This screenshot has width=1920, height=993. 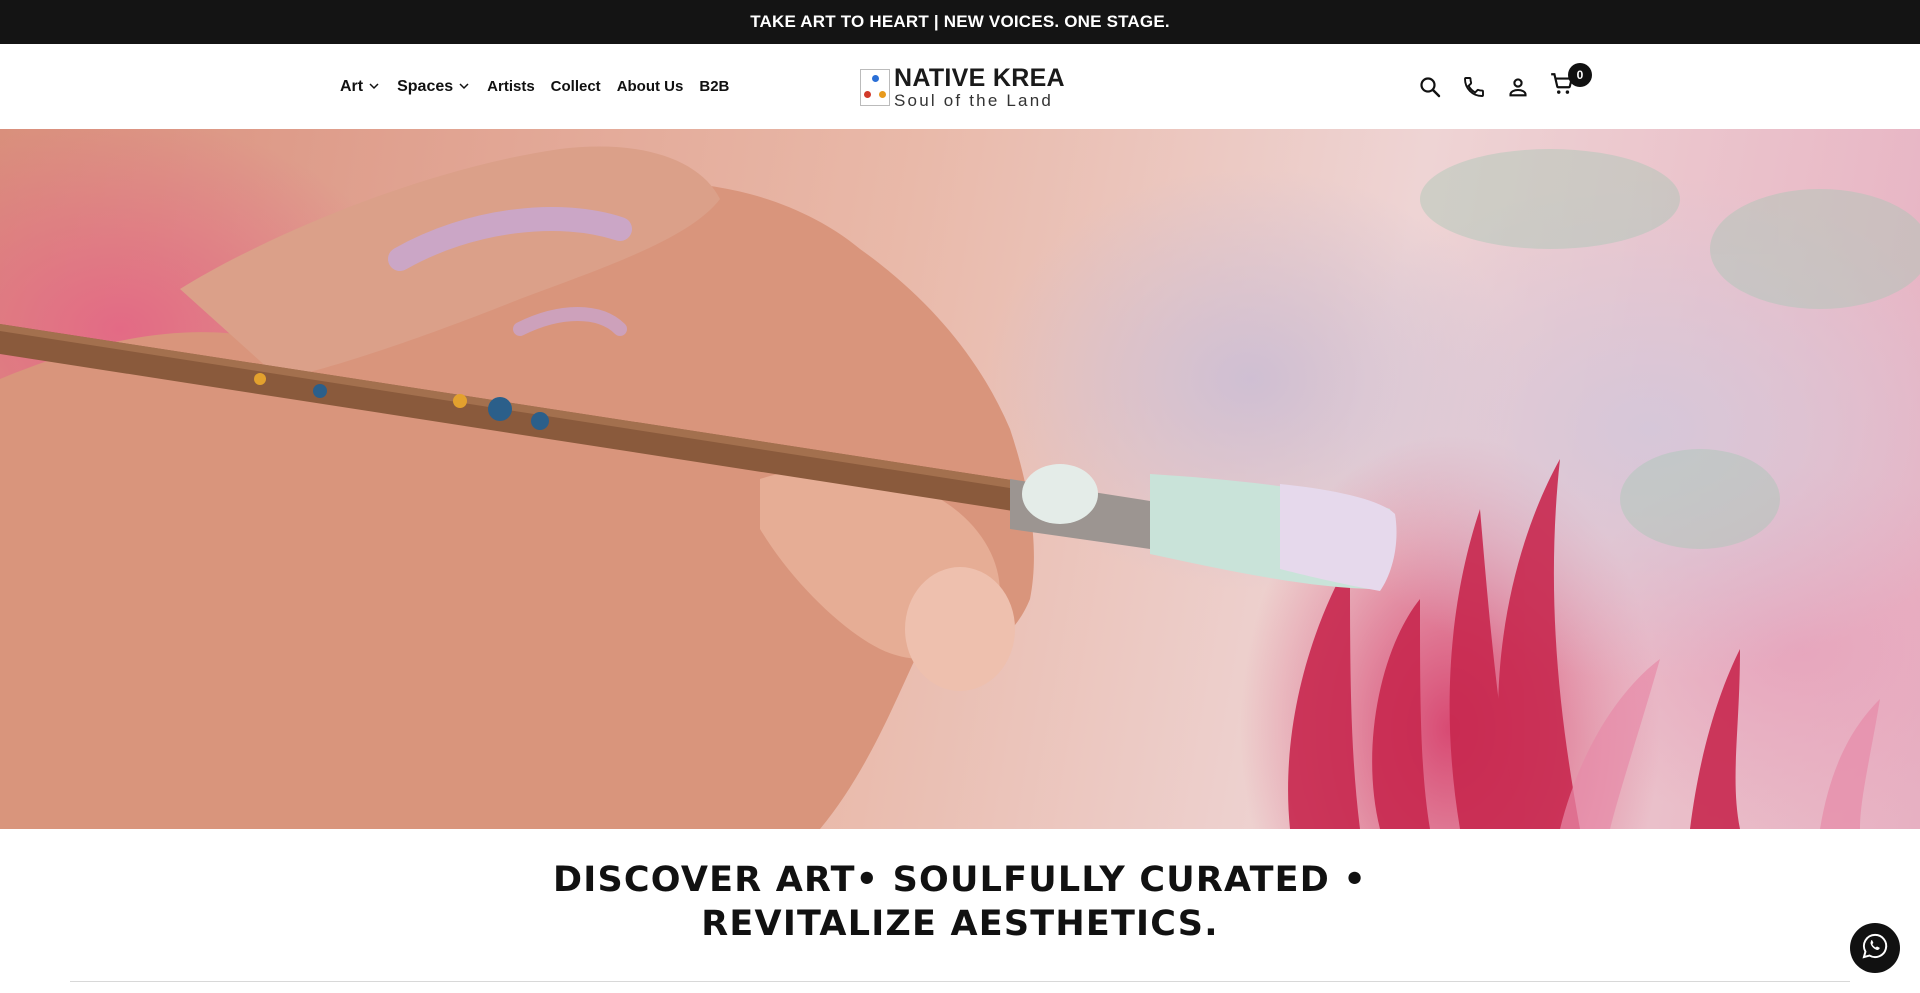 What do you see at coordinates (974, 100) in the screenshot?
I see `logo-subtitle: Soul of the Land` at bounding box center [974, 100].